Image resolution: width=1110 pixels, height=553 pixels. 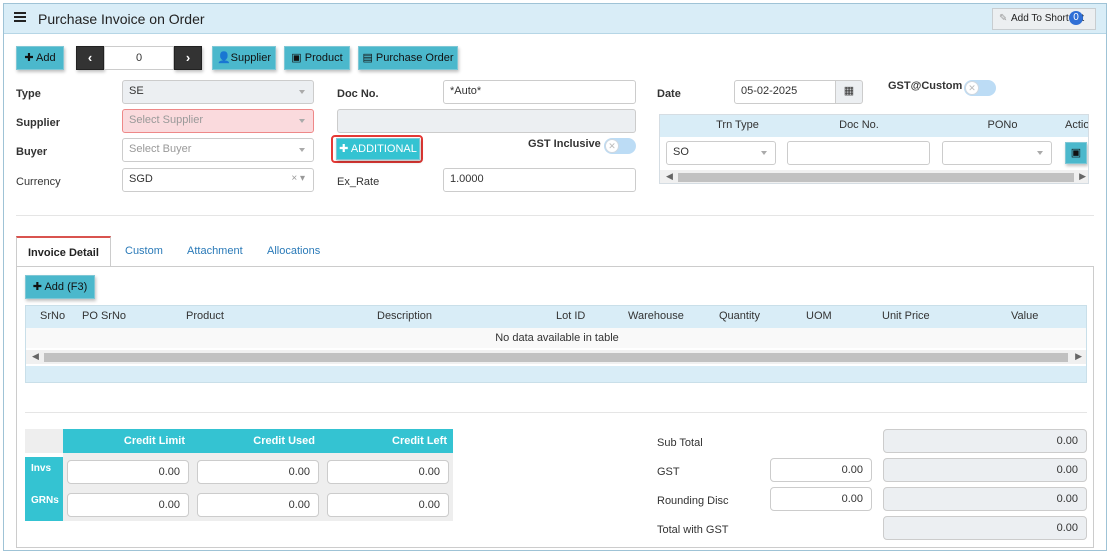 I want to click on empty-table-message: No data available in table, so click(x=556, y=338).